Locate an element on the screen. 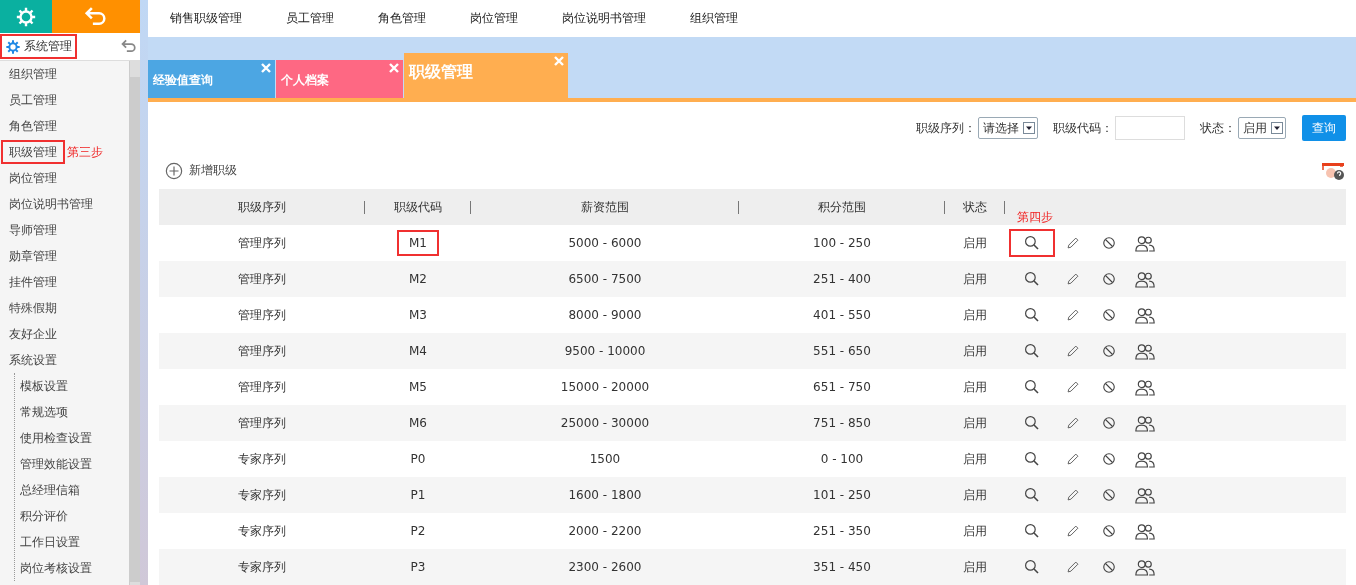 This screenshot has height=585, width=1356. menu-item: 职级管理 is located at coordinates (33, 152).